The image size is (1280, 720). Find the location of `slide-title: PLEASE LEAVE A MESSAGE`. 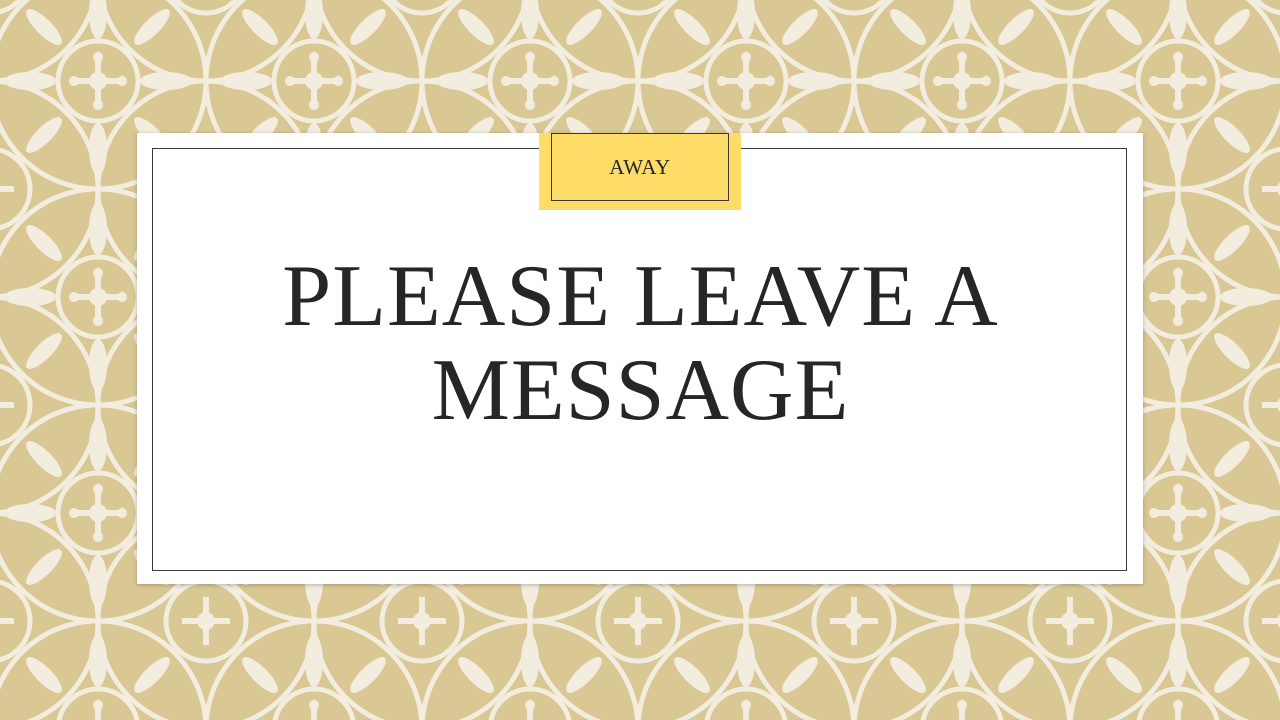

slide-title: PLEASE LEAVE A MESSAGE is located at coordinates (640, 343).